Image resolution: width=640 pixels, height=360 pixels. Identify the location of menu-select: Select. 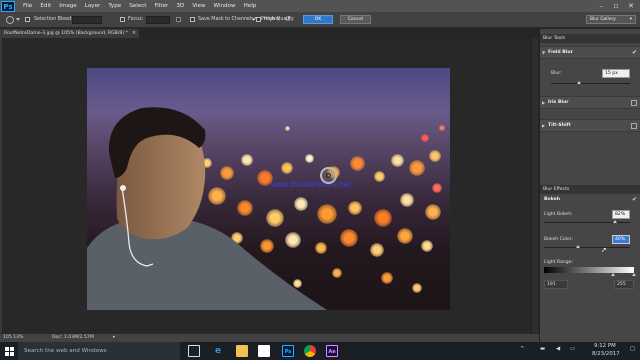
(137, 6).